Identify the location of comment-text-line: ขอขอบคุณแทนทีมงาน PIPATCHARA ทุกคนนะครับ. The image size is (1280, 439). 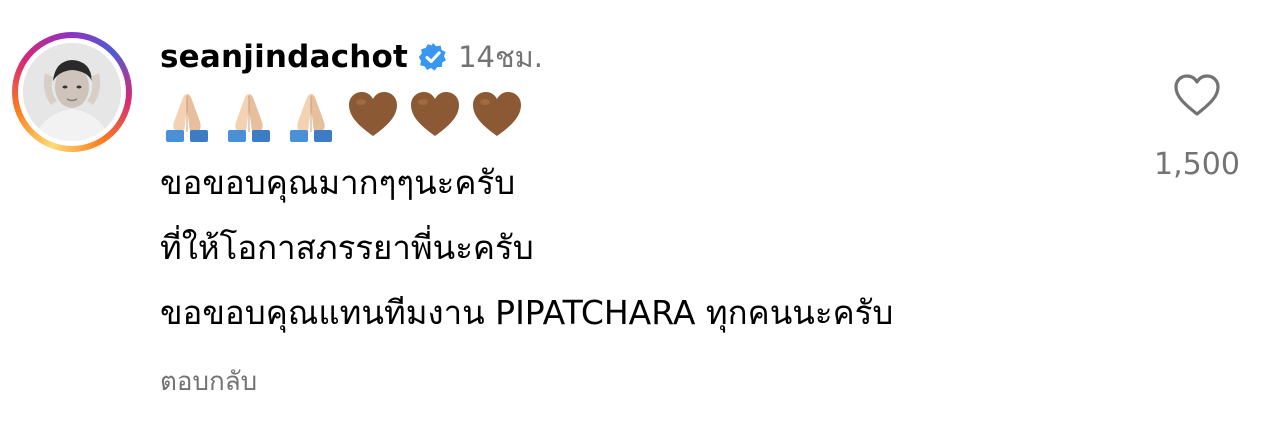
(527, 312).